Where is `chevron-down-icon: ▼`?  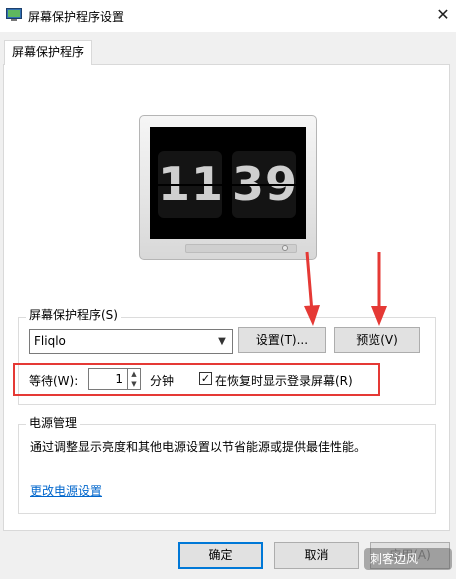
chevron-down-icon: ▼ is located at coordinates (222, 341).